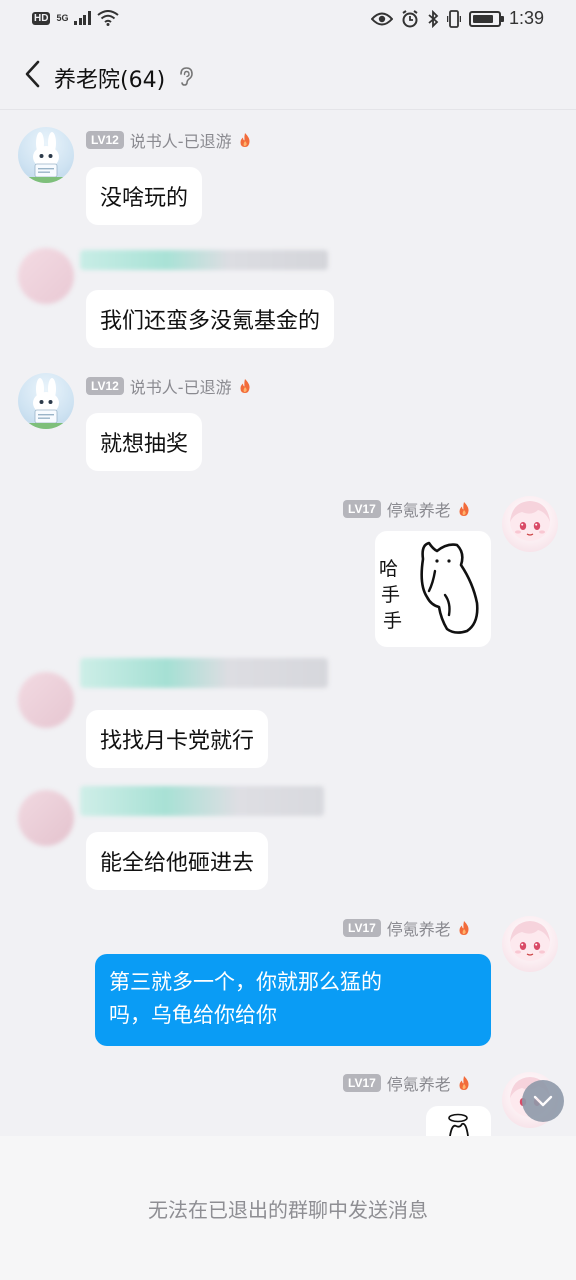 This screenshot has height=1280, width=576. I want to click on sticker-message: 哈 手 手, so click(433, 589).